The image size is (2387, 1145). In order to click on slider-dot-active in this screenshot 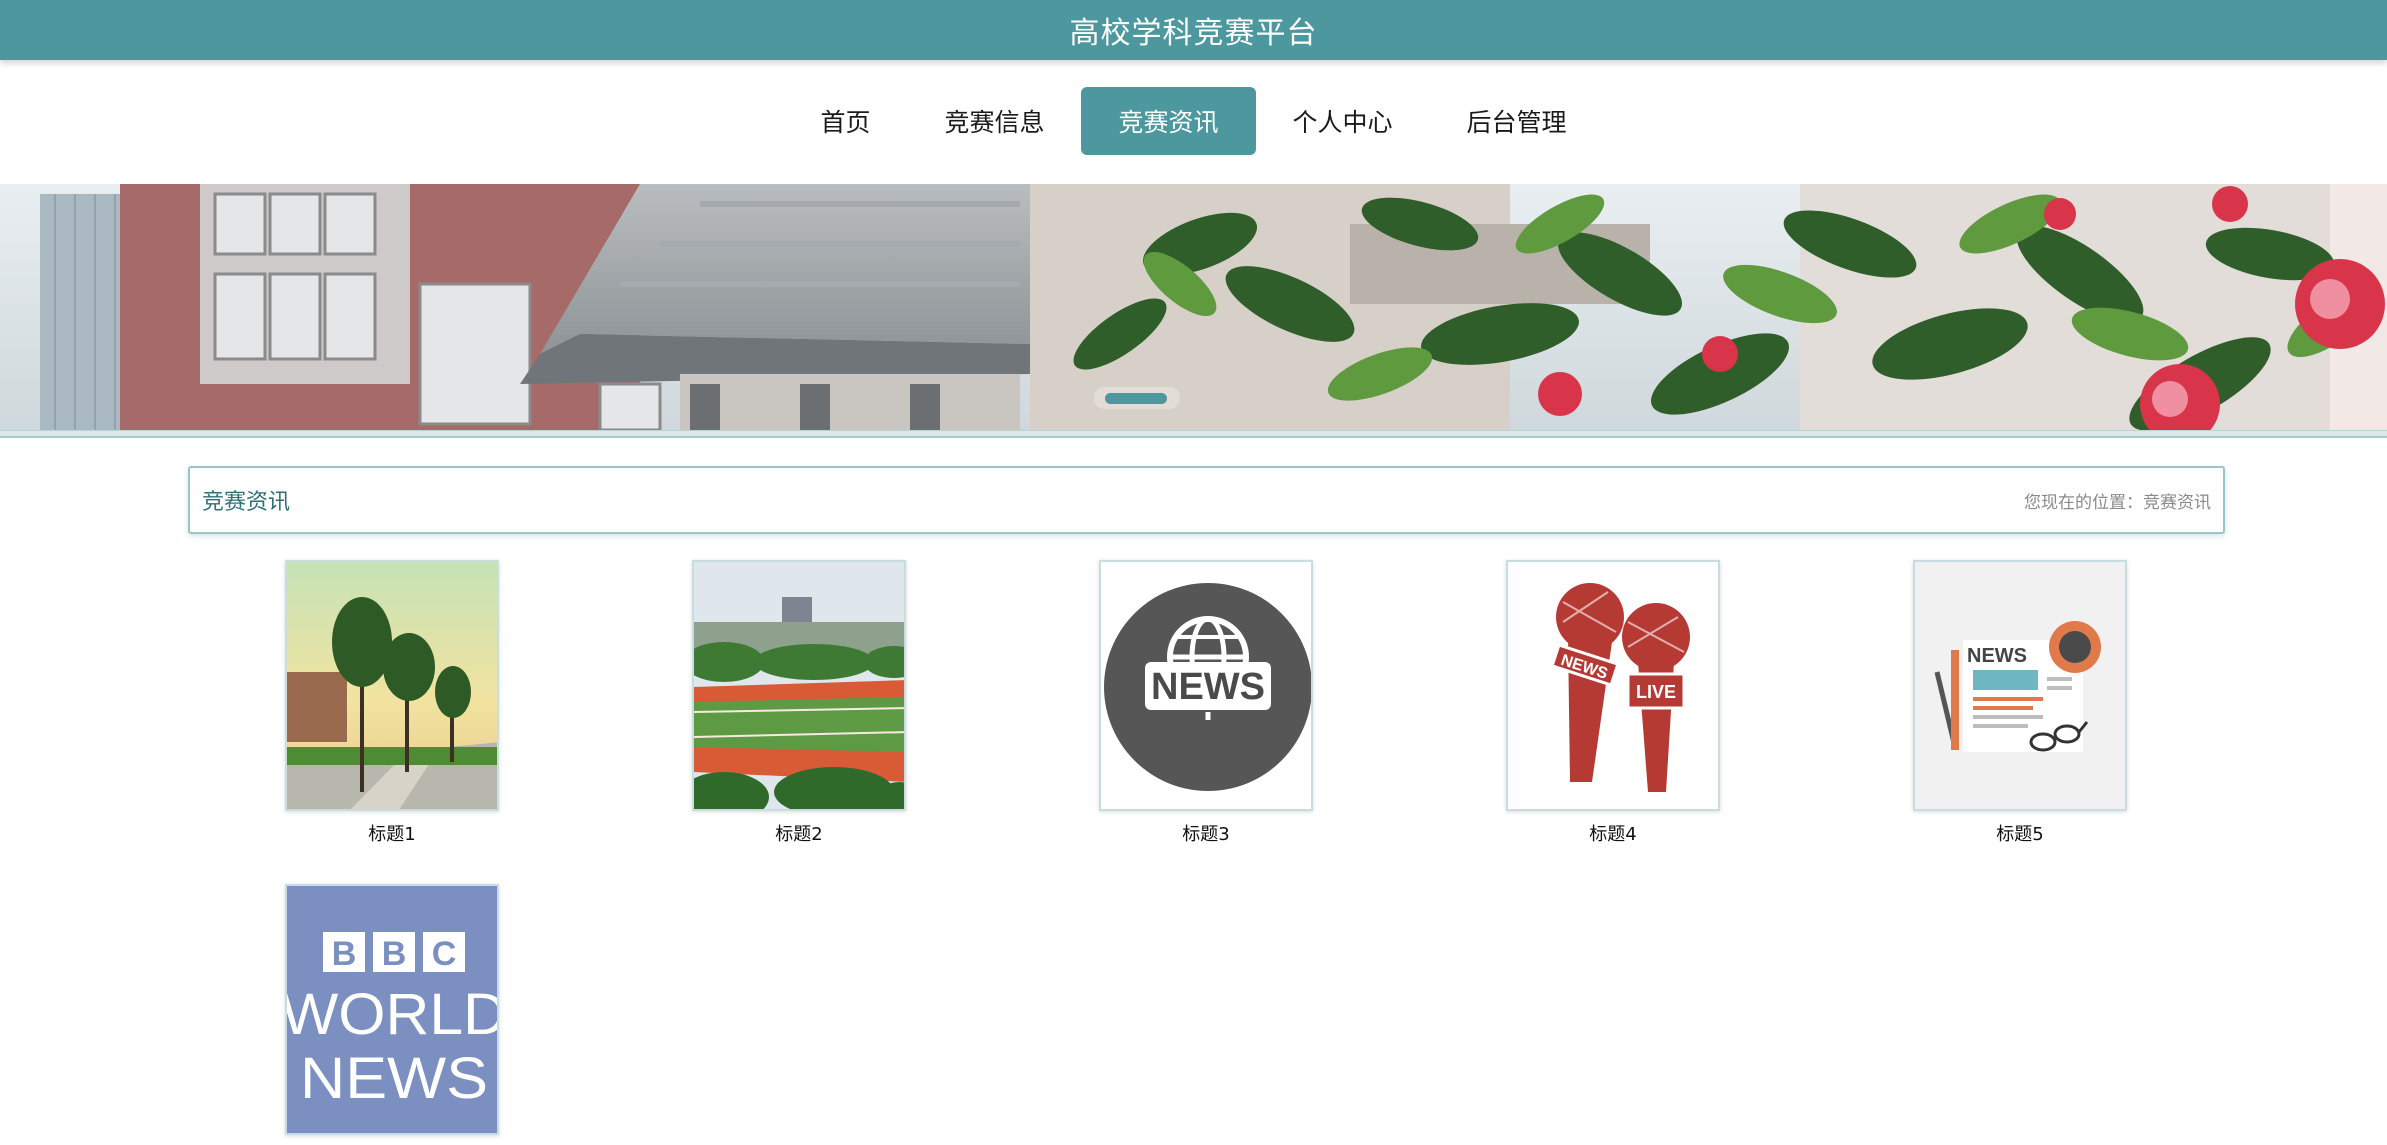, I will do `click(1136, 398)`.